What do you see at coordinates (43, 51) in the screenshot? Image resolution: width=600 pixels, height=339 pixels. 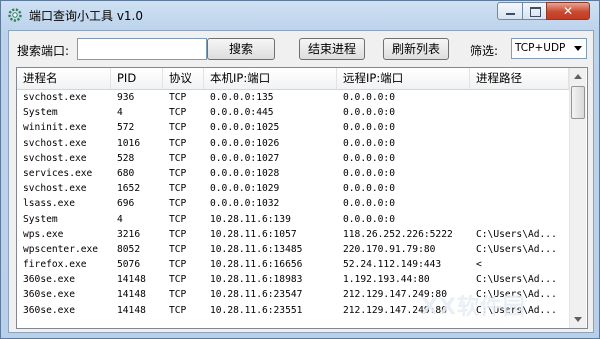 I see `search-port-label: 搜索端口:` at bounding box center [43, 51].